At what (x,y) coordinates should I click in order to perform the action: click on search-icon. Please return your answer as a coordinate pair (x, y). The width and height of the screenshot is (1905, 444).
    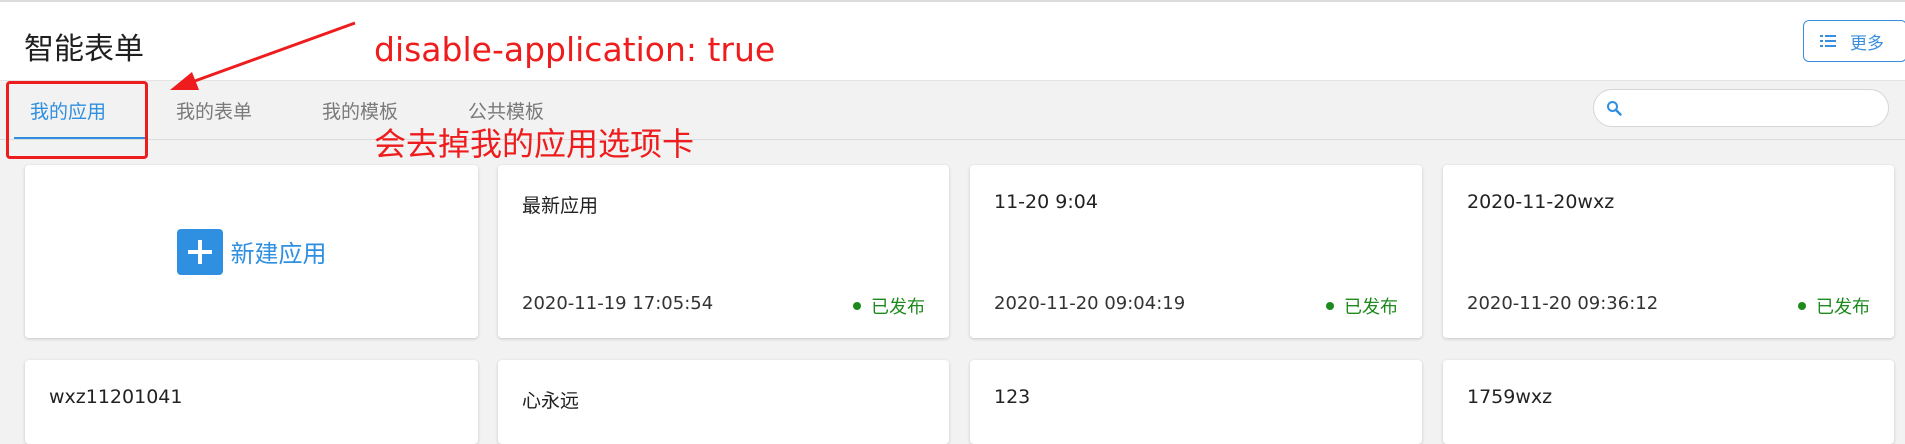
    Looking at the image, I should click on (1614, 108).